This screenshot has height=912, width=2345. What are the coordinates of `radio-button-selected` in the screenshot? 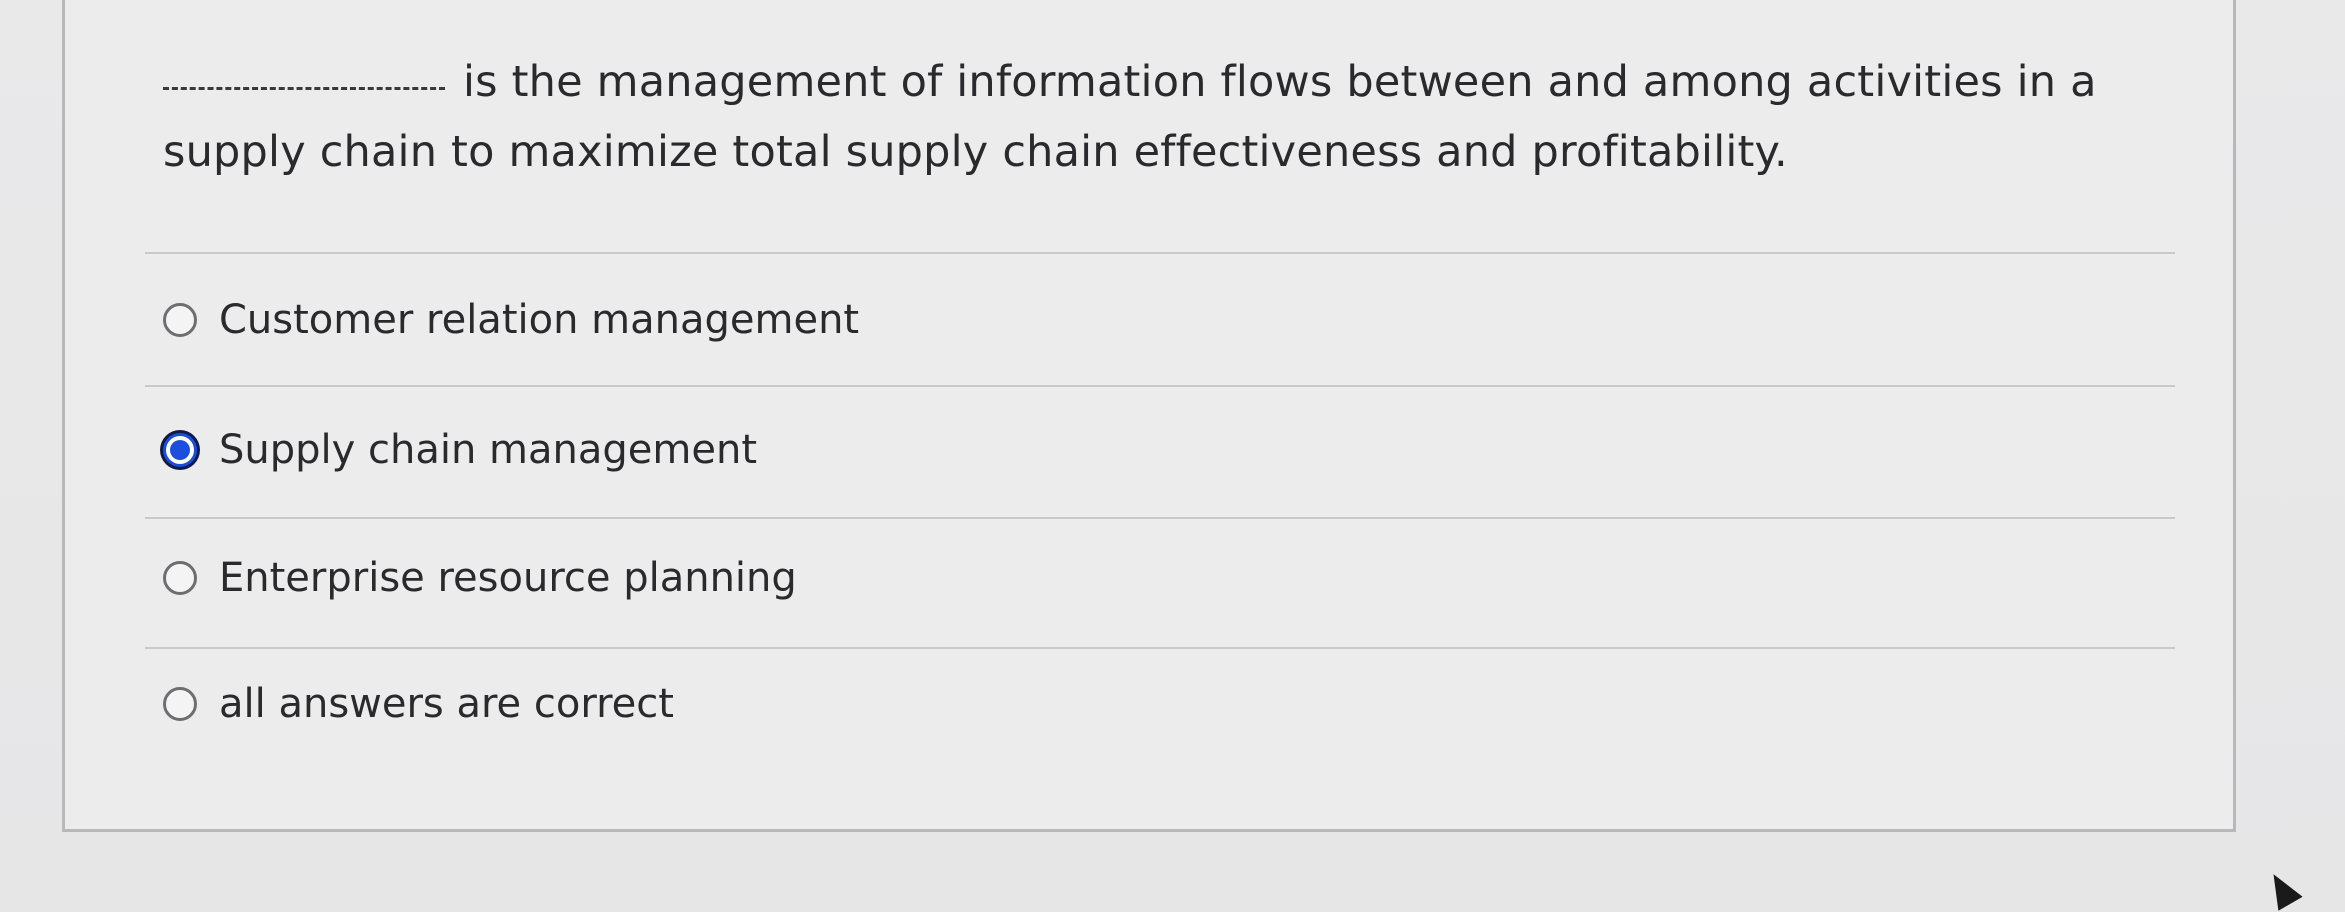 It's located at (180, 450).